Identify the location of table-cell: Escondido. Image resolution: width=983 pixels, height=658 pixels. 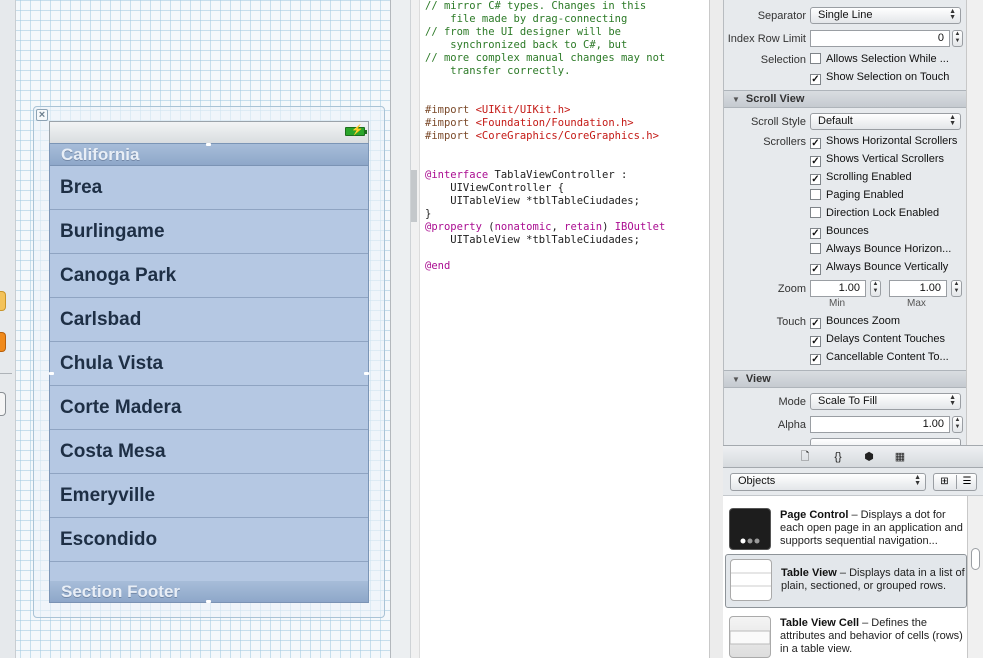
(209, 540).